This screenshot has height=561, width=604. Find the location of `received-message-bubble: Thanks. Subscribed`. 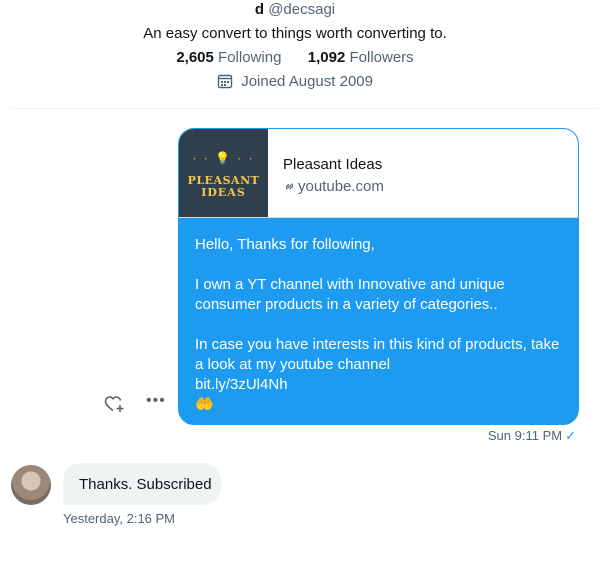

received-message-bubble: Thanks. Subscribed is located at coordinates (142, 484).